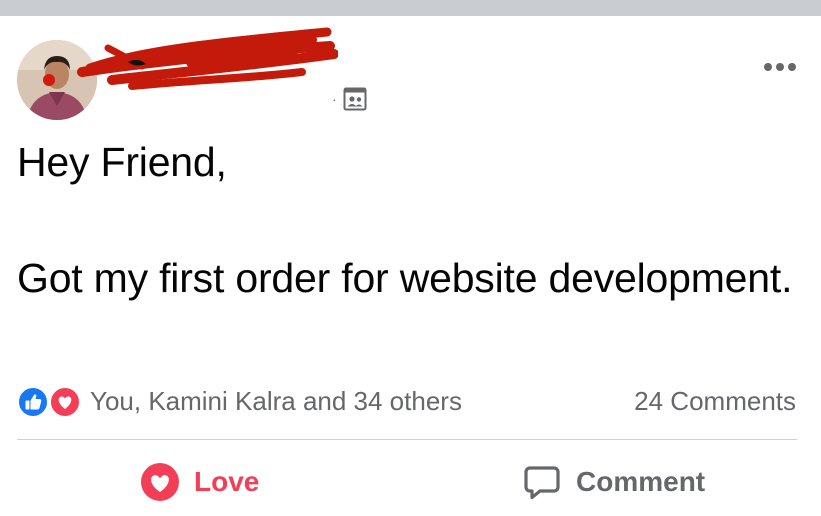 The width and height of the screenshot is (821, 516). I want to click on comment-button-label: Comment, so click(641, 481).